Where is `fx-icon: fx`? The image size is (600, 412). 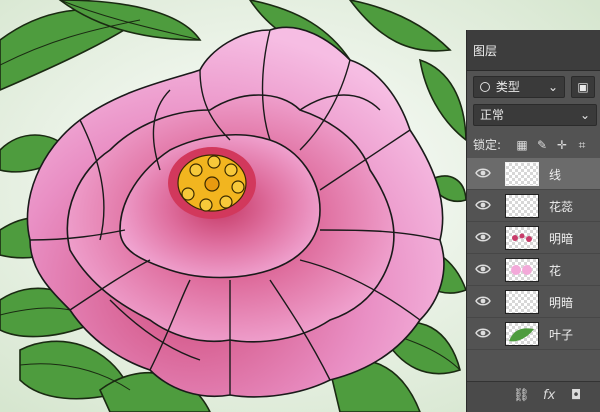
fx-icon: fx is located at coordinates (549, 395).